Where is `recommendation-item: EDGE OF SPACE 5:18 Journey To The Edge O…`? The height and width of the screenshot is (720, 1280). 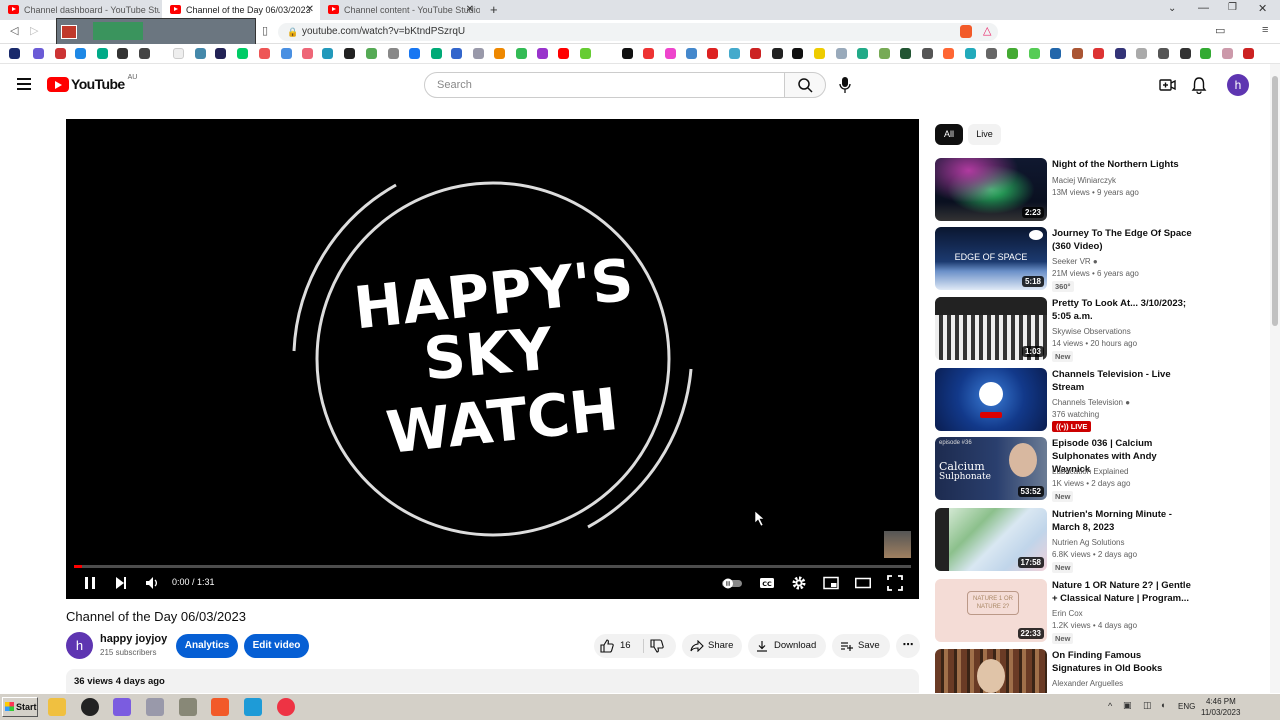 recommendation-item: EDGE OF SPACE 5:18 Journey To The Edge O… is located at coordinates (1100, 259).